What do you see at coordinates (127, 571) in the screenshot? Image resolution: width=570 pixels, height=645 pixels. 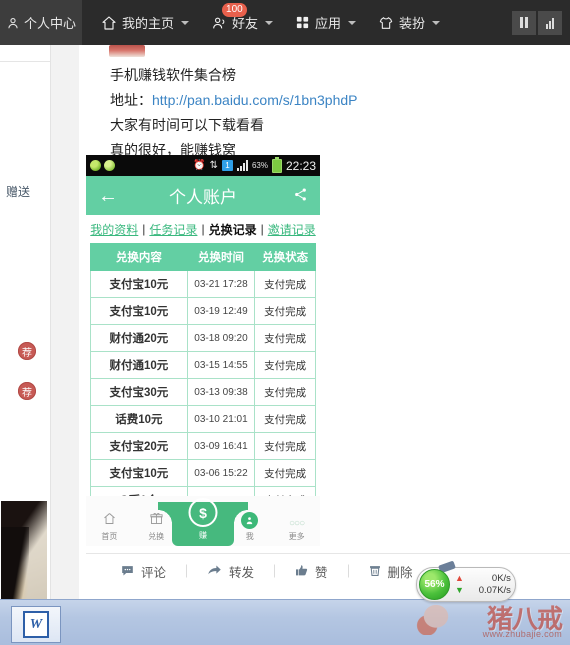 I see `comment-icon` at bounding box center [127, 571].